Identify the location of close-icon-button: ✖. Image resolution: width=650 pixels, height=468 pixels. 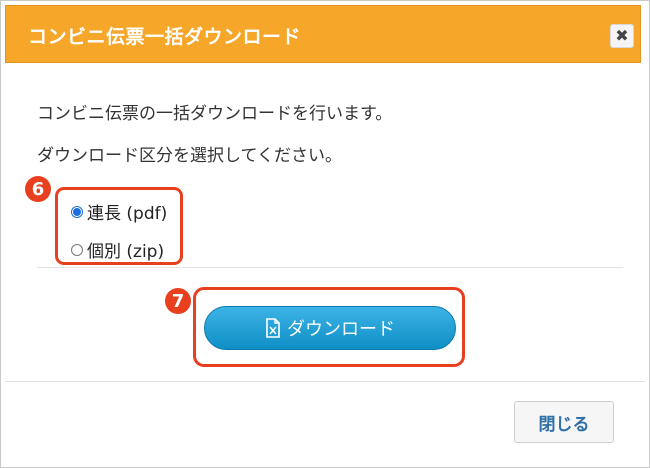
(622, 36).